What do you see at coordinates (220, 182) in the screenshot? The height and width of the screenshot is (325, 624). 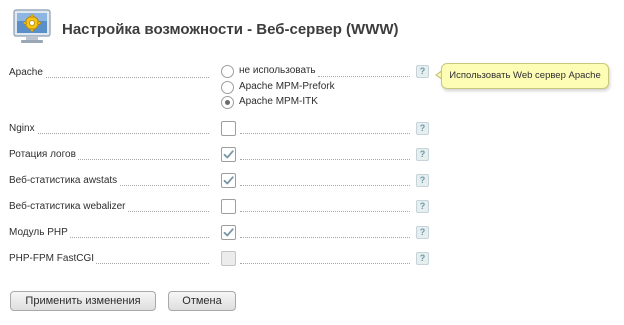 I see `feature-row-awstats: Веб-статистика awstats ?` at bounding box center [220, 182].